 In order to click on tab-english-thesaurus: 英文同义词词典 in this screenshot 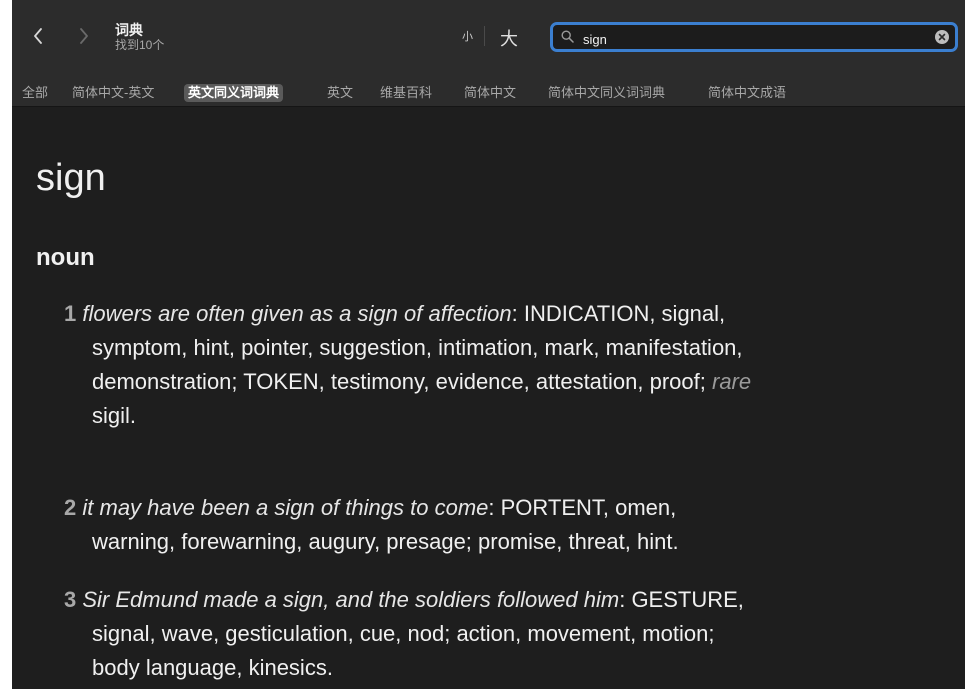, I will do `click(234, 93)`.